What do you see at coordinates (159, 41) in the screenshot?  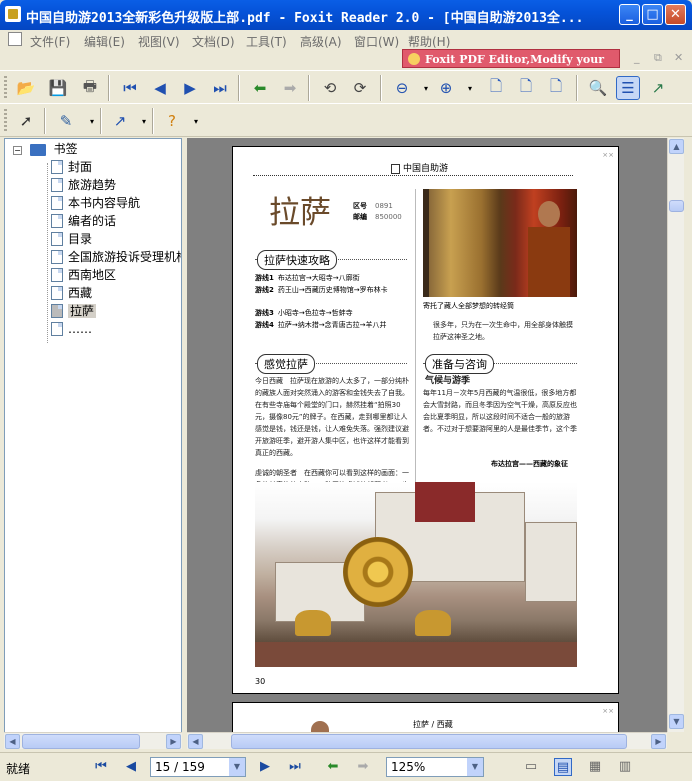 I see `menu-view: 视图(V)` at bounding box center [159, 41].